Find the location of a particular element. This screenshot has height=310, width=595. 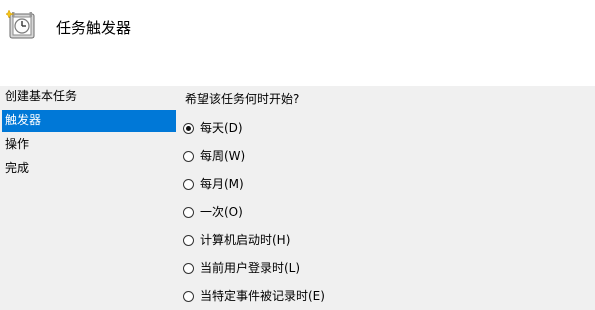

step-action: 操作 is located at coordinates (89, 145).